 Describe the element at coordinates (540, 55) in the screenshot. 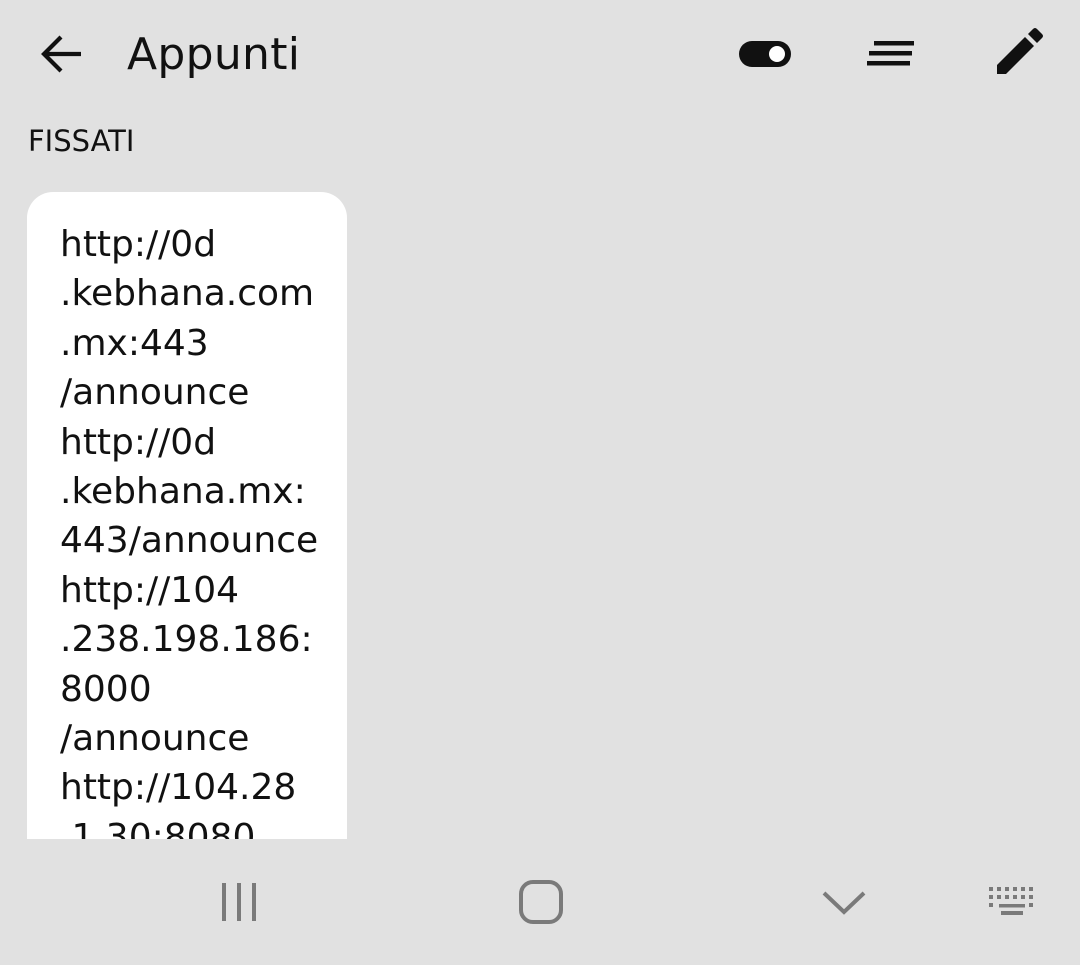

I see `top-app-bar: Appunti` at that location.